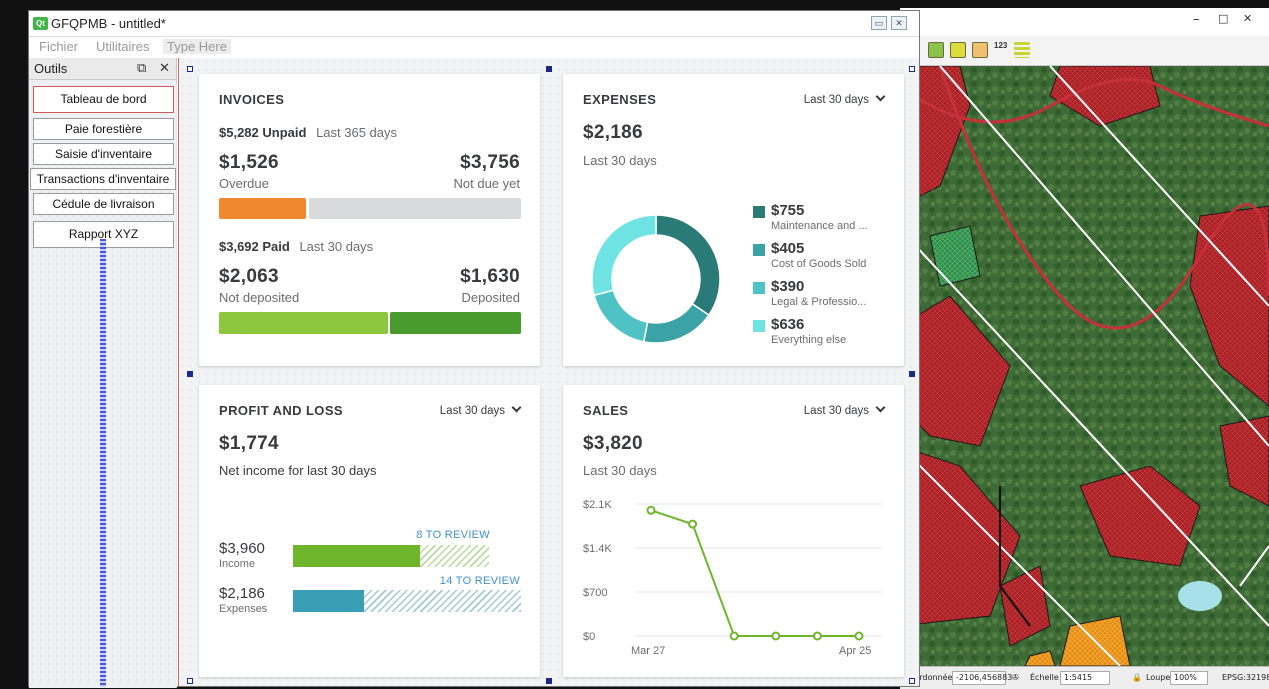 The image size is (1269, 689). I want to click on lock-icon: 🔒, so click(1137, 677).